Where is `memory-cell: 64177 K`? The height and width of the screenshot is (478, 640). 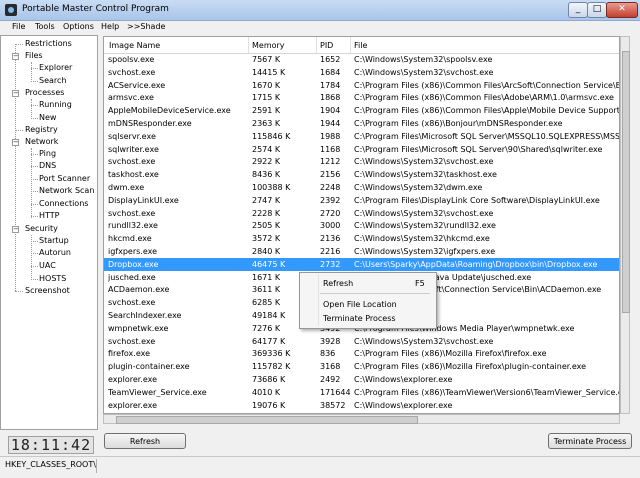
memory-cell: 64177 K is located at coordinates (269, 341).